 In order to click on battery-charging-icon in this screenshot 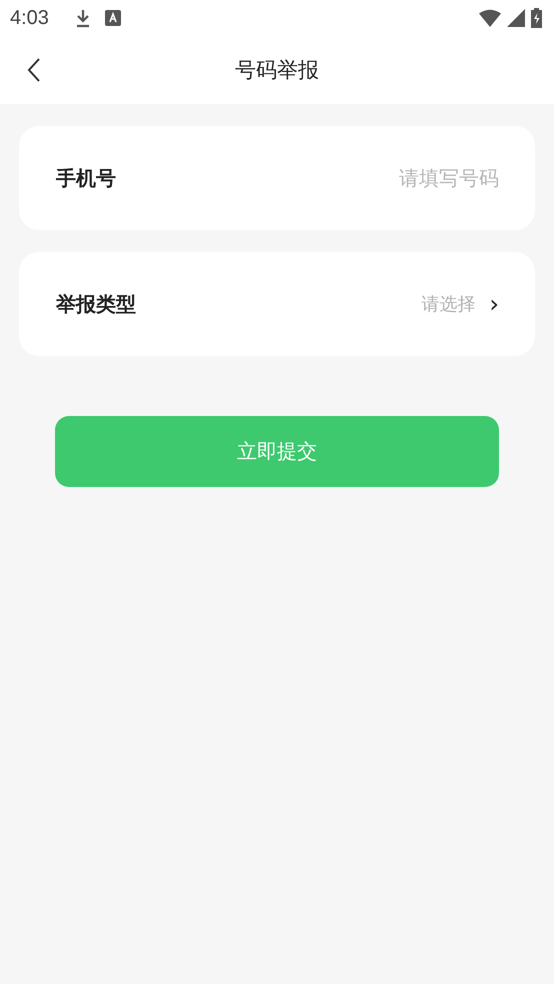, I will do `click(536, 18)`.